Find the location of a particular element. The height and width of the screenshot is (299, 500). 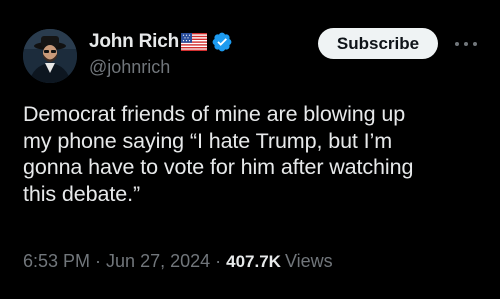

author-handle: @johnrich is located at coordinates (129, 67).